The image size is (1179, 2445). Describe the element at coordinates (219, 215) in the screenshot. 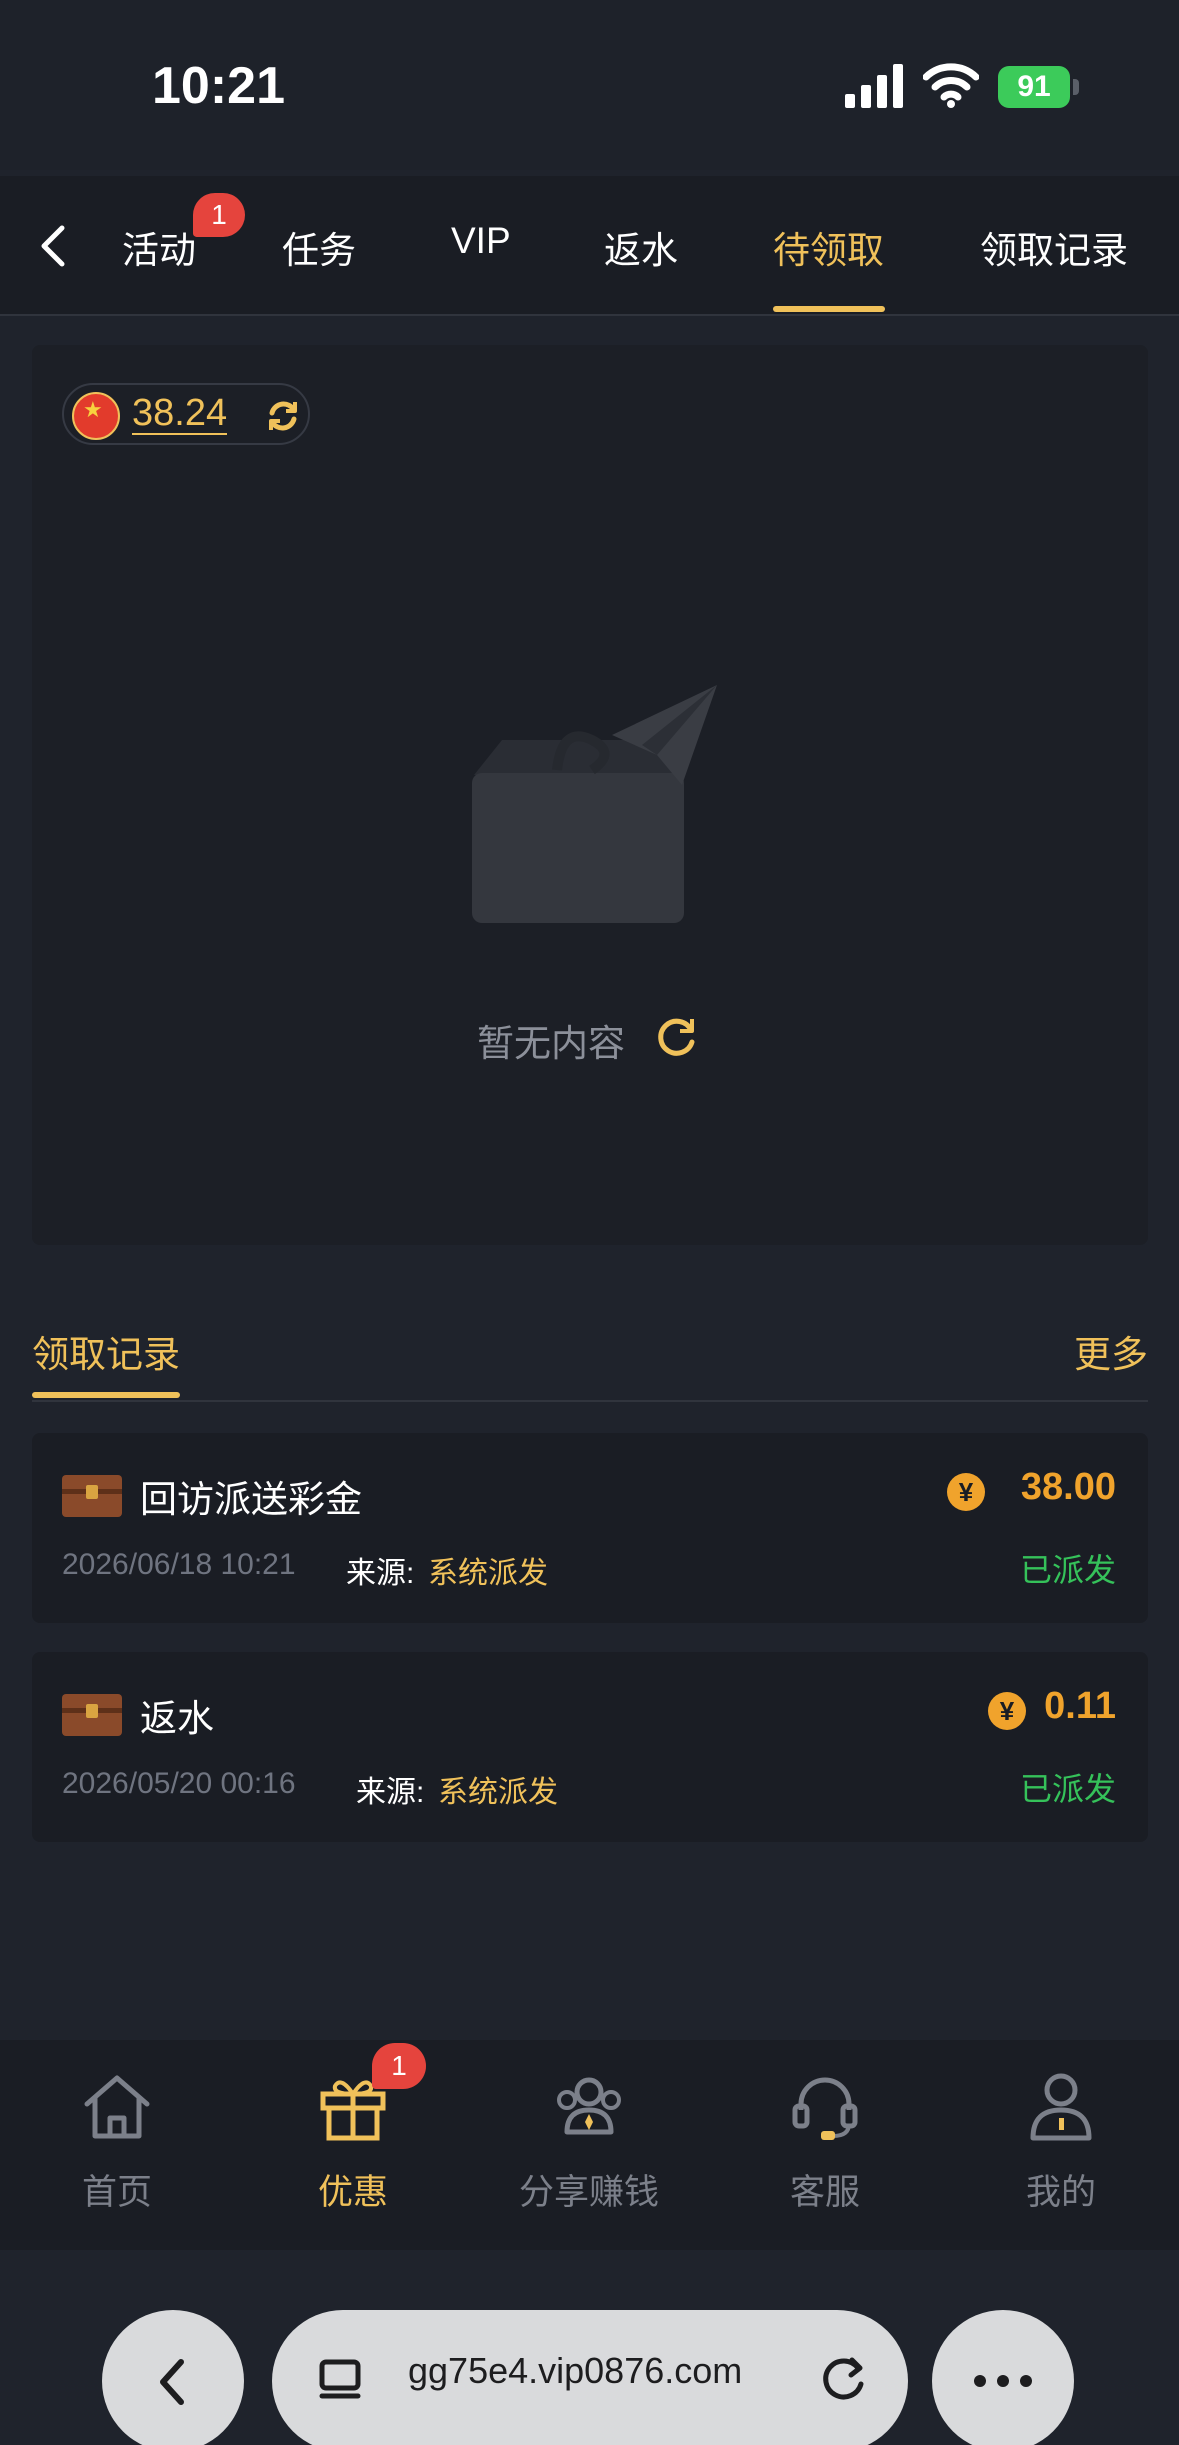

I see `tab-activity-badge: 1` at that location.